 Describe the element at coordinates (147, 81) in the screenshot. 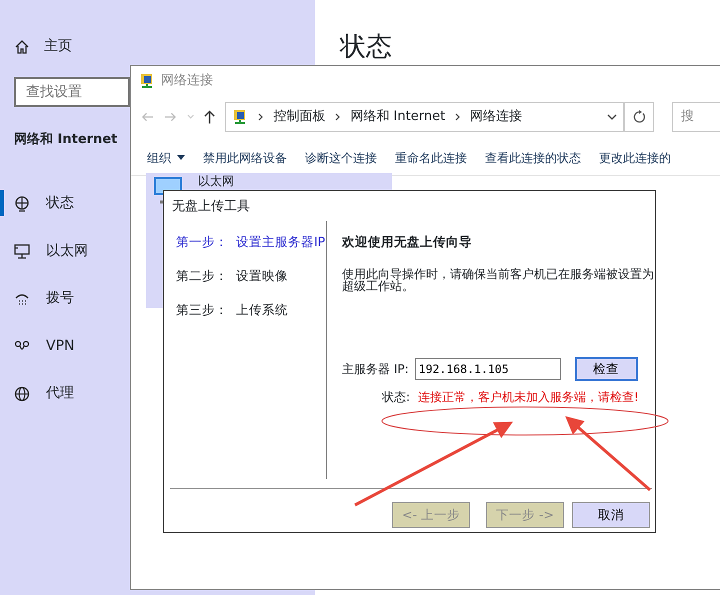

I see `network-icon` at that location.